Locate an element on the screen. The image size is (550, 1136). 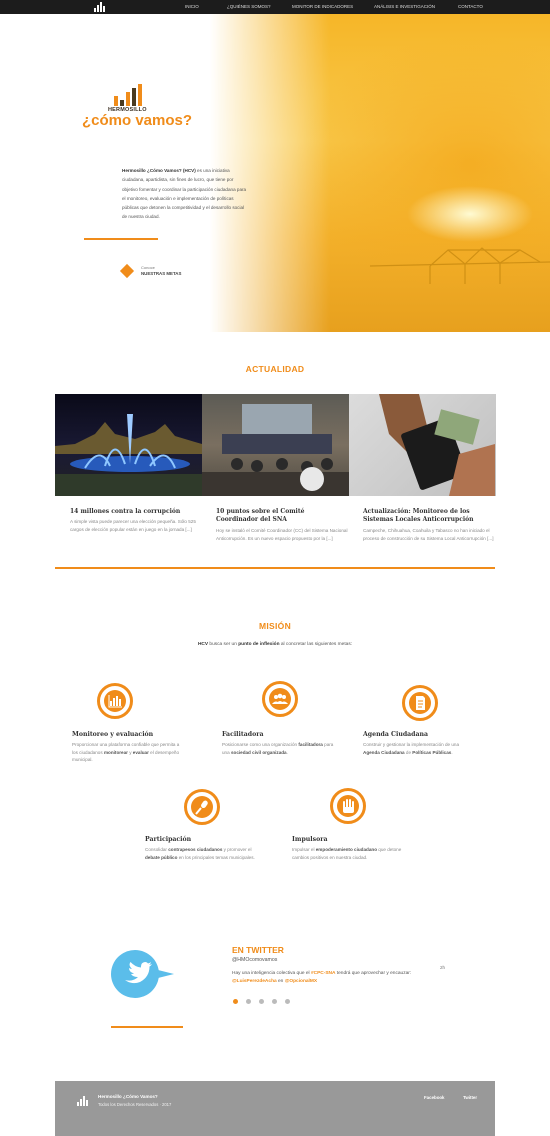
mission-title-participacion: Participación is located at coordinates (168, 839).